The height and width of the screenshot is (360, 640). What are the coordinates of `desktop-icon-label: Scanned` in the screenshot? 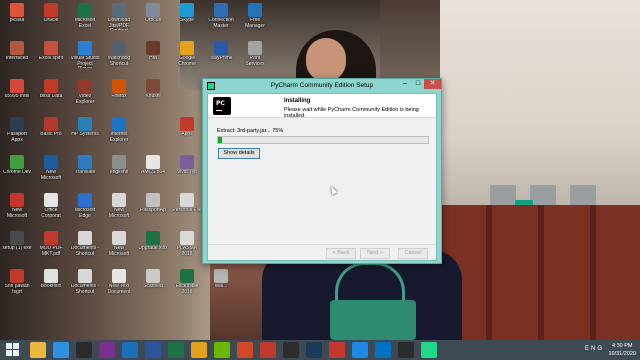 It's located at (153, 286).